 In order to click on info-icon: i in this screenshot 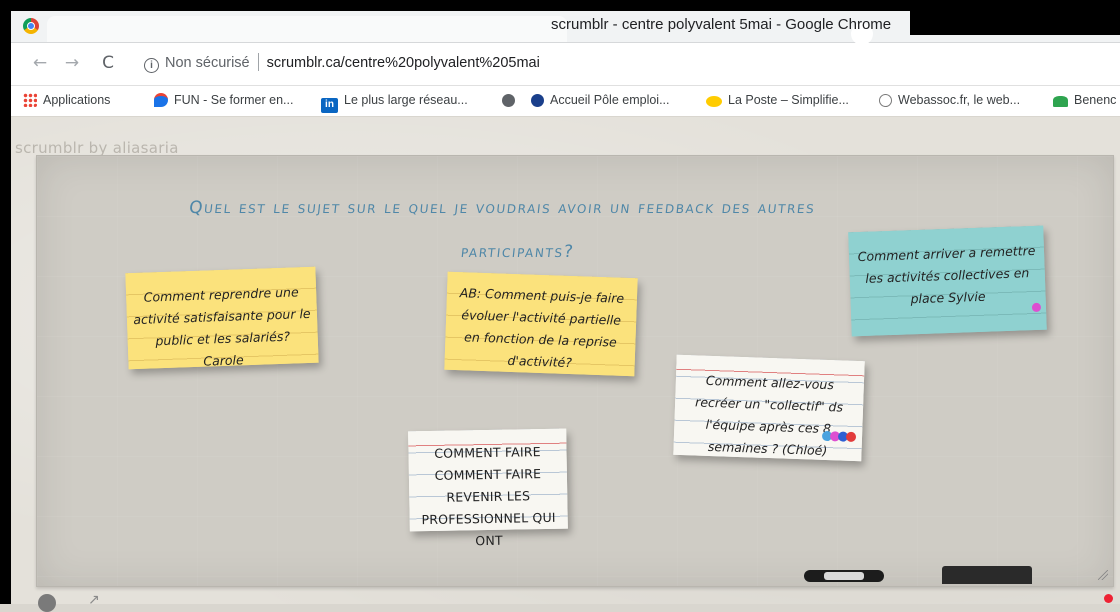, I will do `click(151, 65)`.